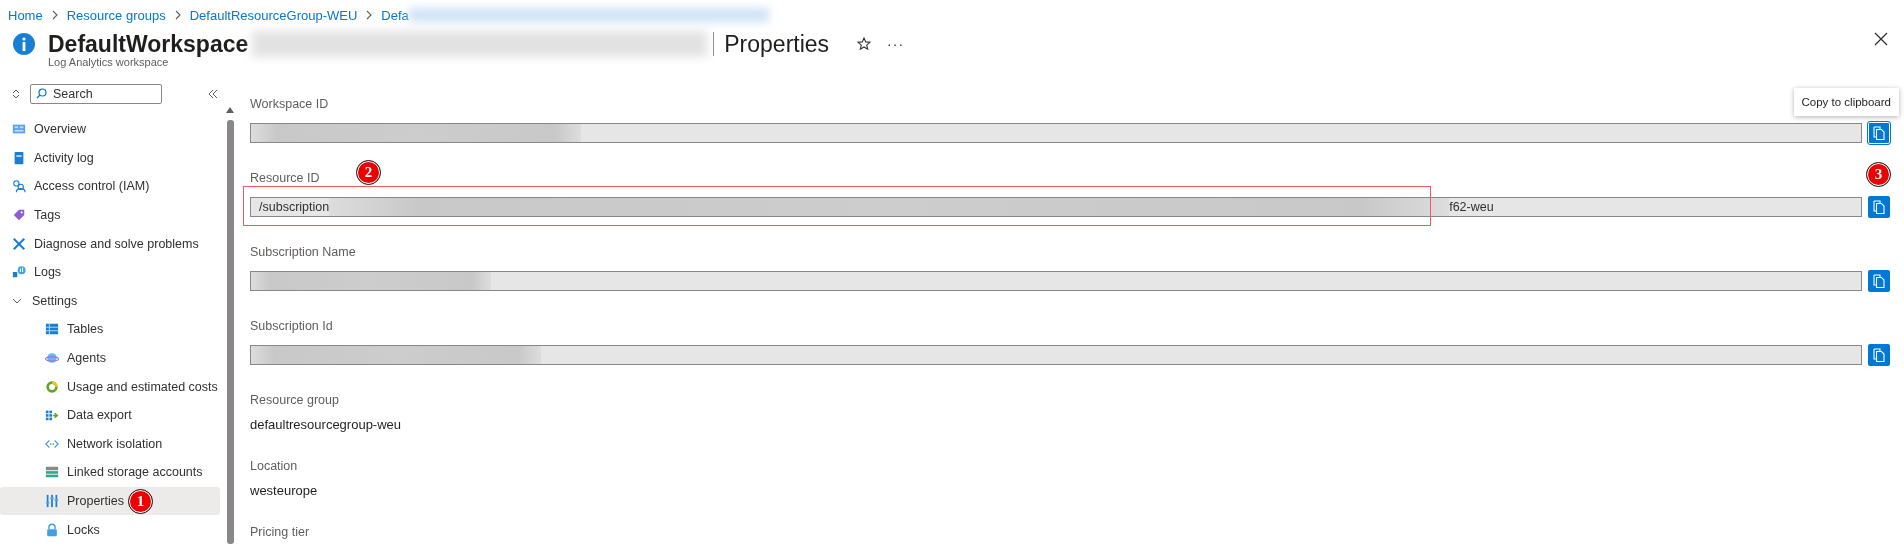  Describe the element at coordinates (41, 93) in the screenshot. I see `search-icon` at that location.